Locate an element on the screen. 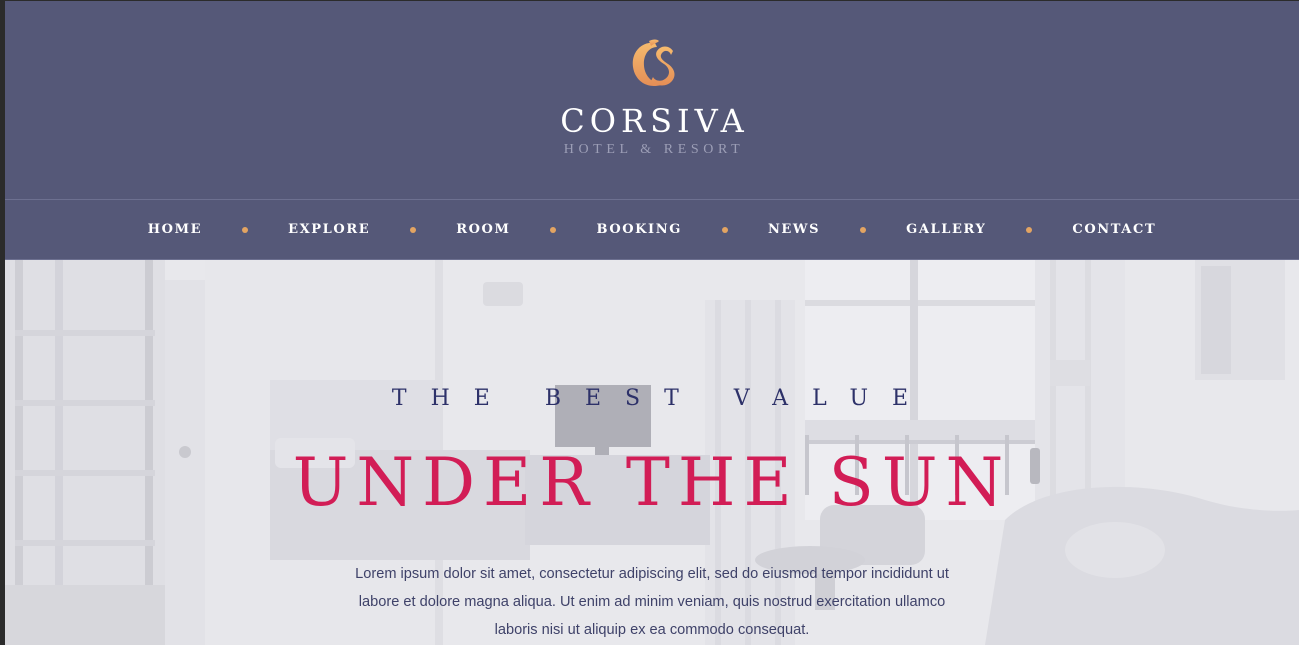 The width and height of the screenshot is (1299, 645). hero-headline: UNDER THE SUN is located at coordinates (652, 482).